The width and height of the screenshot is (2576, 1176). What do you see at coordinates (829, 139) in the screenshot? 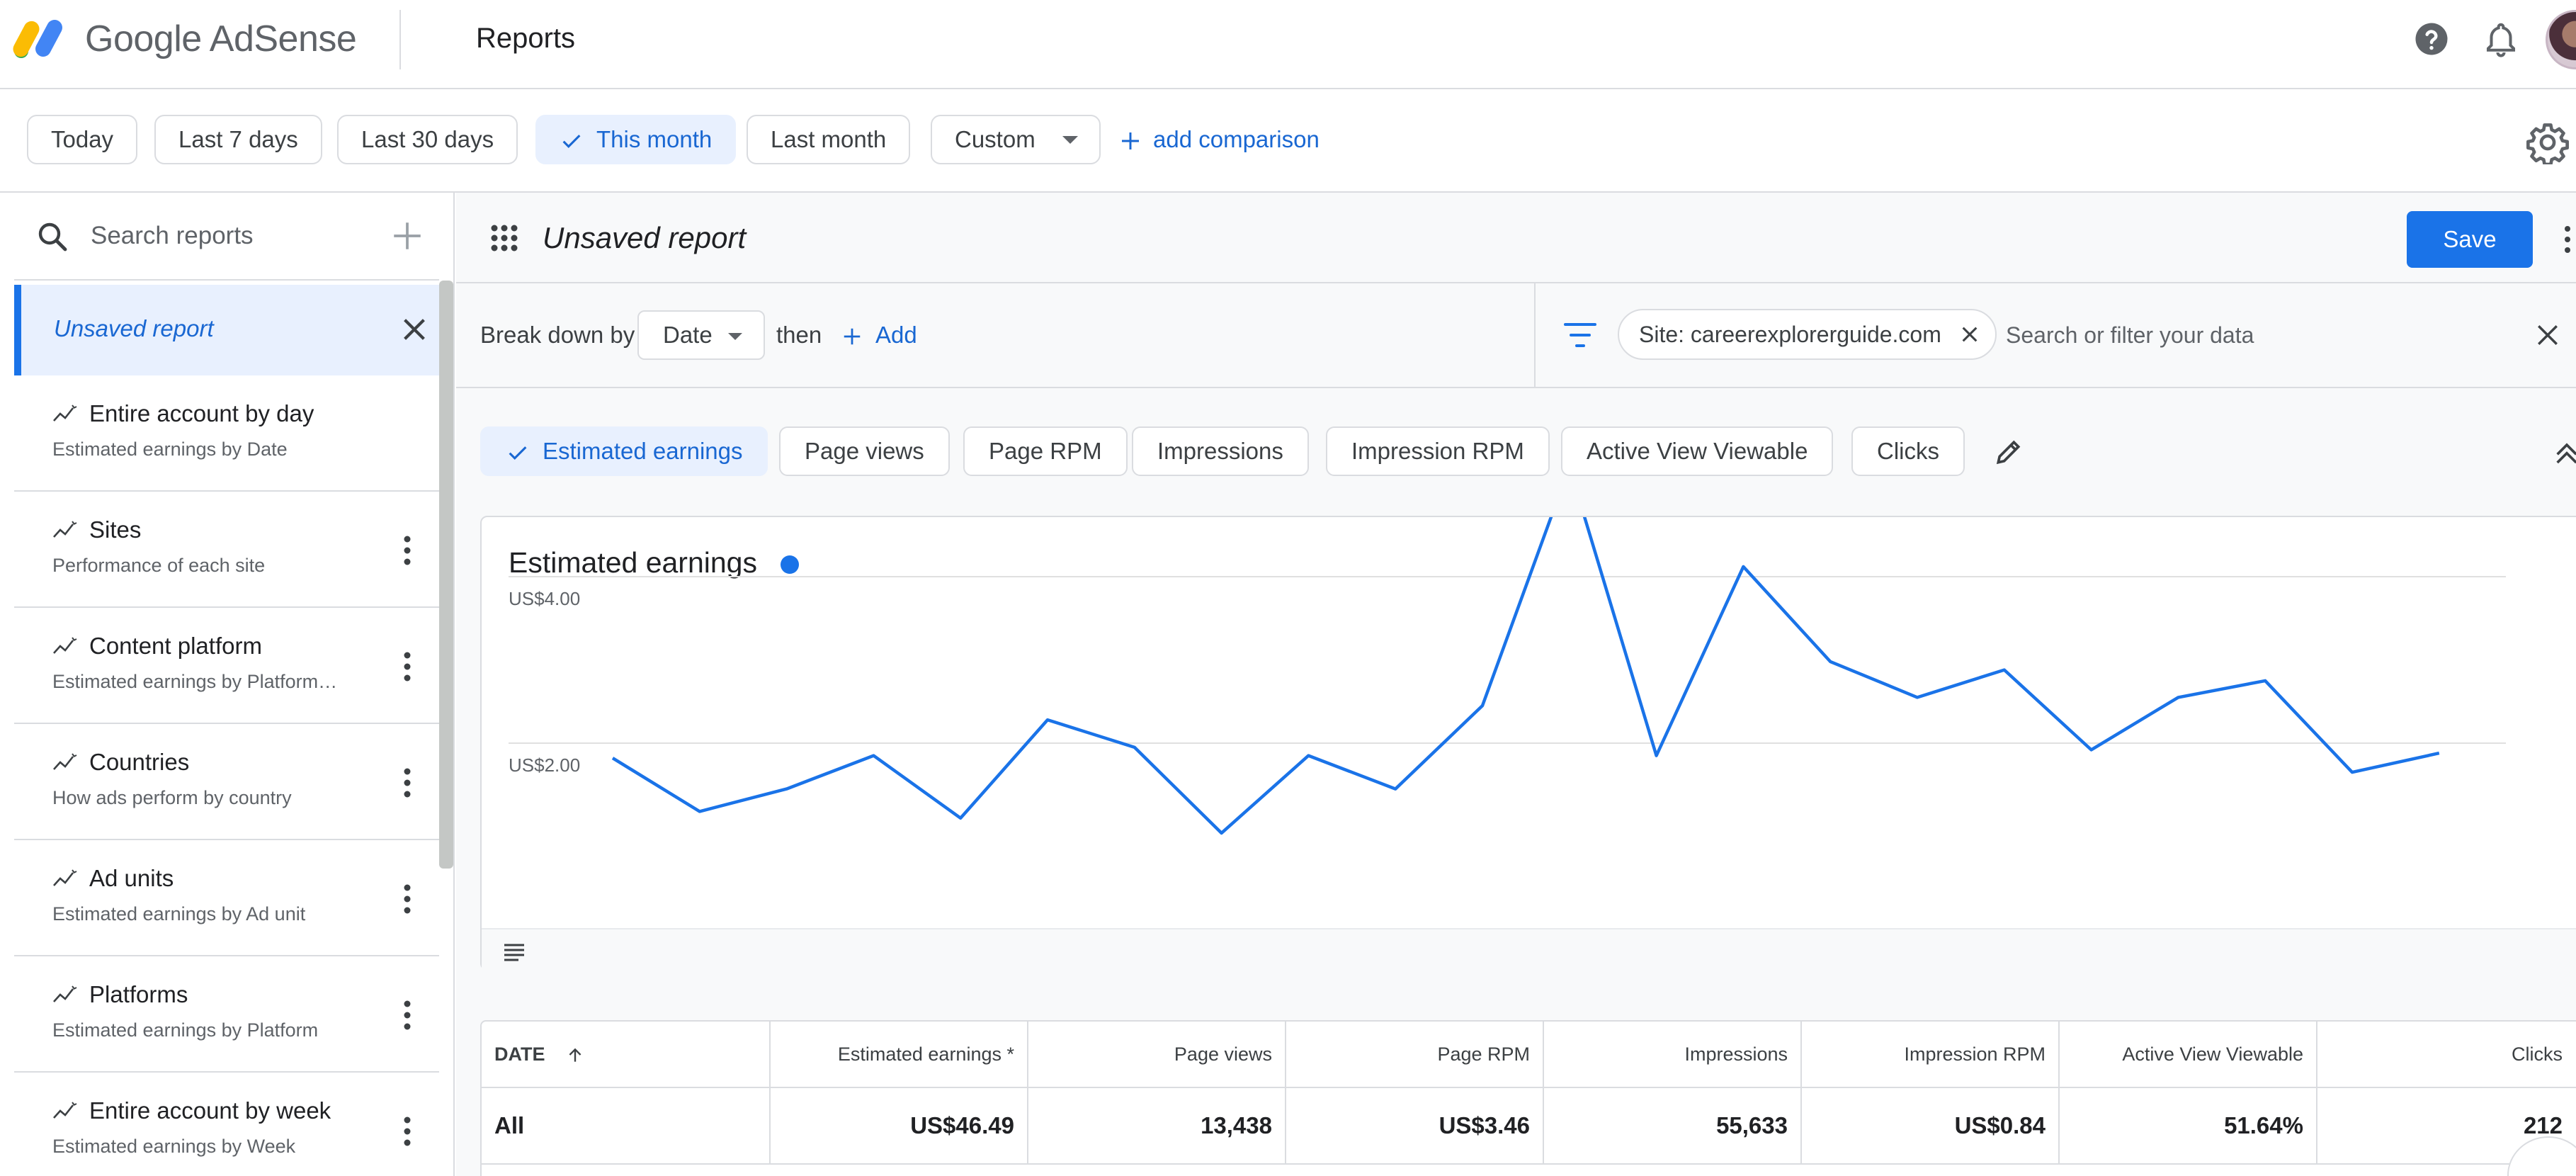
I see `date-chip-last-month: Last month` at bounding box center [829, 139].